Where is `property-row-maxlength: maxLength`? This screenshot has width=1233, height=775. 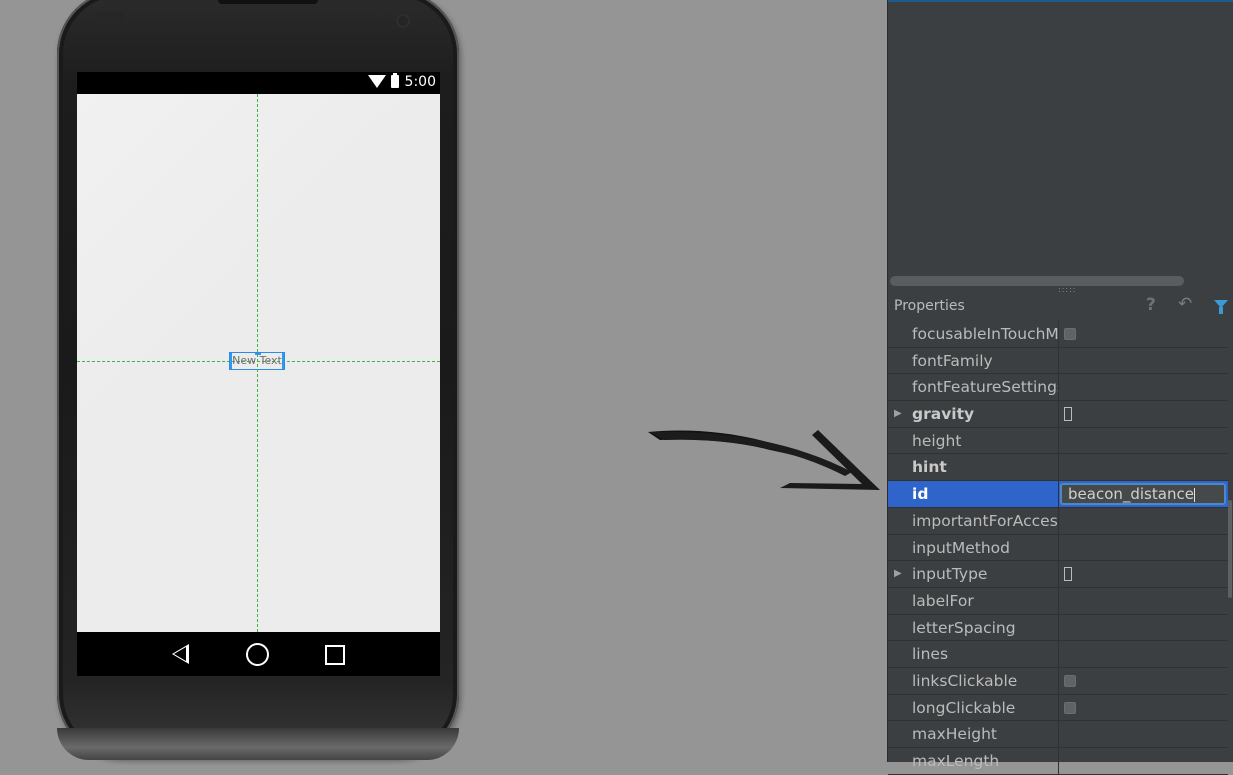
property-row-maxlength: maxLength is located at coordinates (1058, 761).